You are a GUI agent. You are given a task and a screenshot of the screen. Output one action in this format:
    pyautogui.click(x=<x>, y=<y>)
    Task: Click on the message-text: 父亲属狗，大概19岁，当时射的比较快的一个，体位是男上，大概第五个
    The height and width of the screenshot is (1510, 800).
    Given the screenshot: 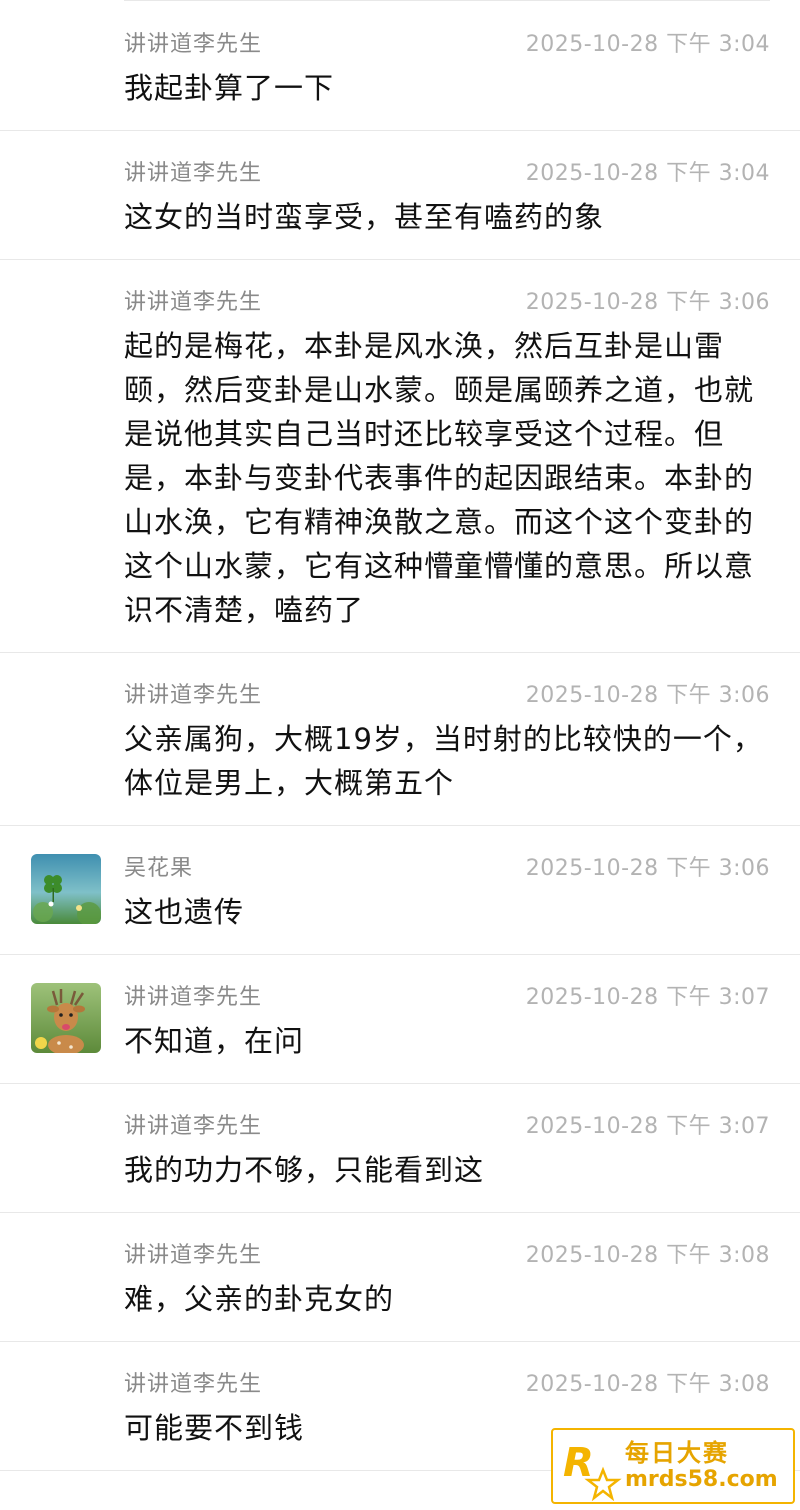 What is the action you would take?
    pyautogui.click(x=443, y=761)
    